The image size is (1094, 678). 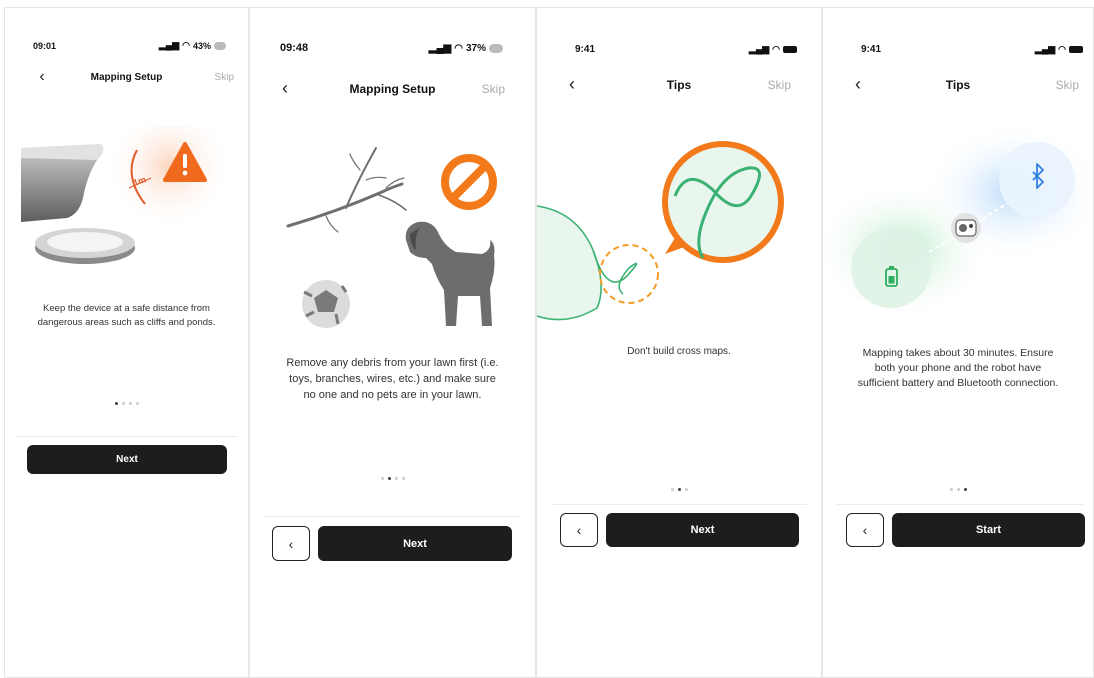 What do you see at coordinates (294, 48) in the screenshot?
I see `status-time: 09:48` at bounding box center [294, 48].